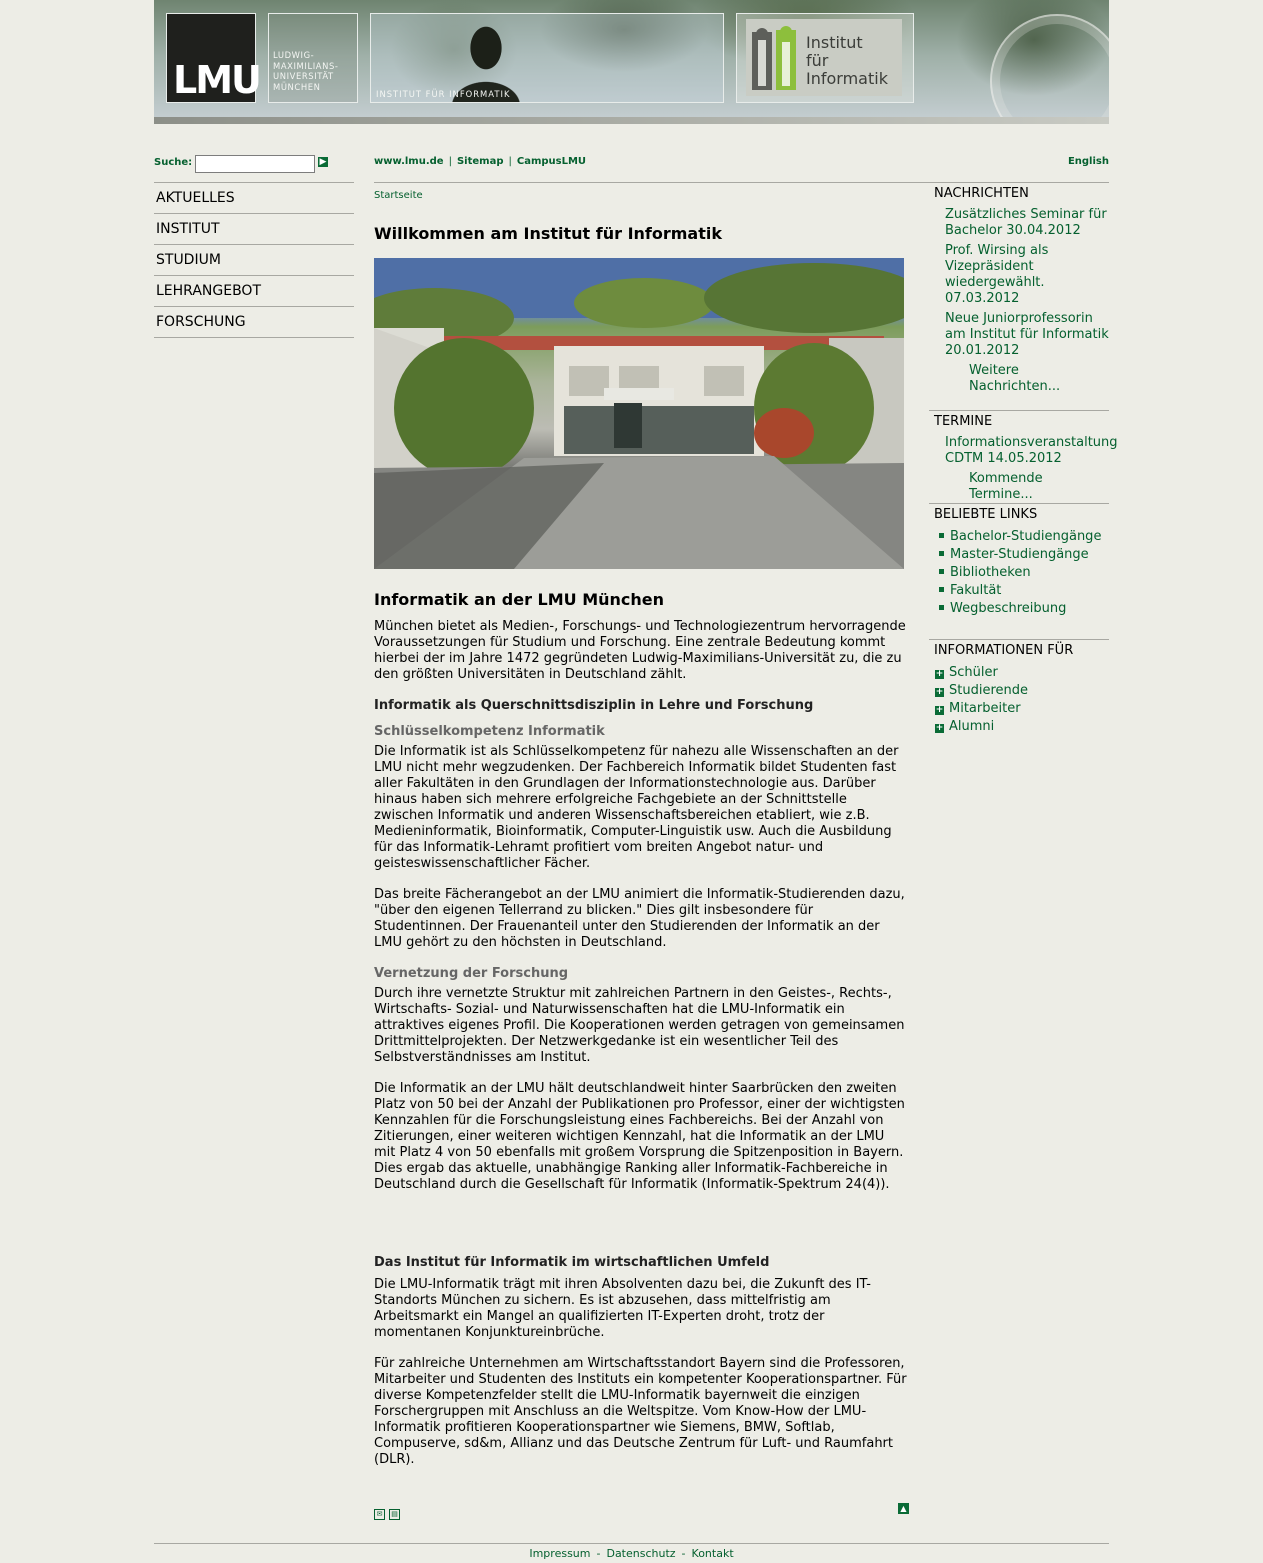  Describe the element at coordinates (847, 61) in the screenshot. I see `ifi-logo-text: Institut für Informatik` at that location.